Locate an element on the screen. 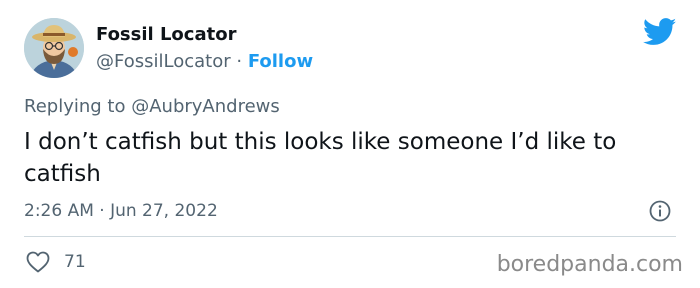 The image size is (700, 288). info-icon is located at coordinates (660, 211).